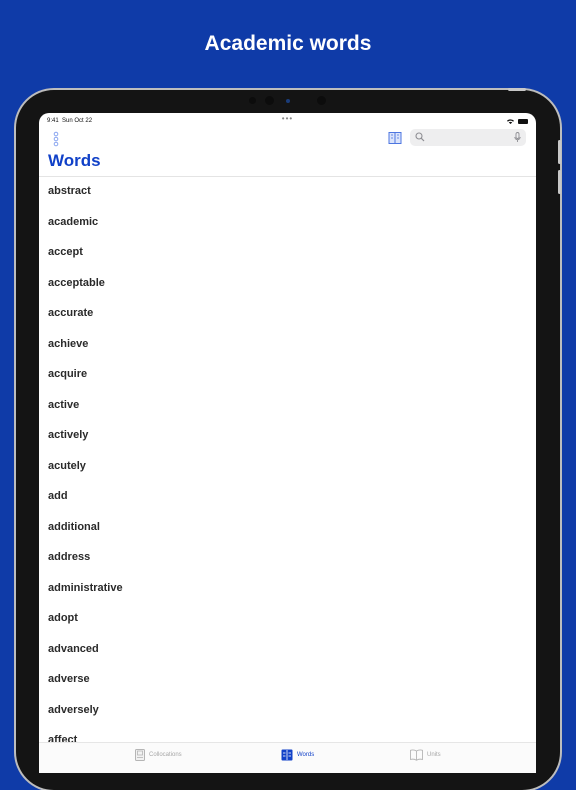 The image size is (576, 790). Describe the element at coordinates (510, 121) in the screenshot. I see `wifi-icon` at that location.